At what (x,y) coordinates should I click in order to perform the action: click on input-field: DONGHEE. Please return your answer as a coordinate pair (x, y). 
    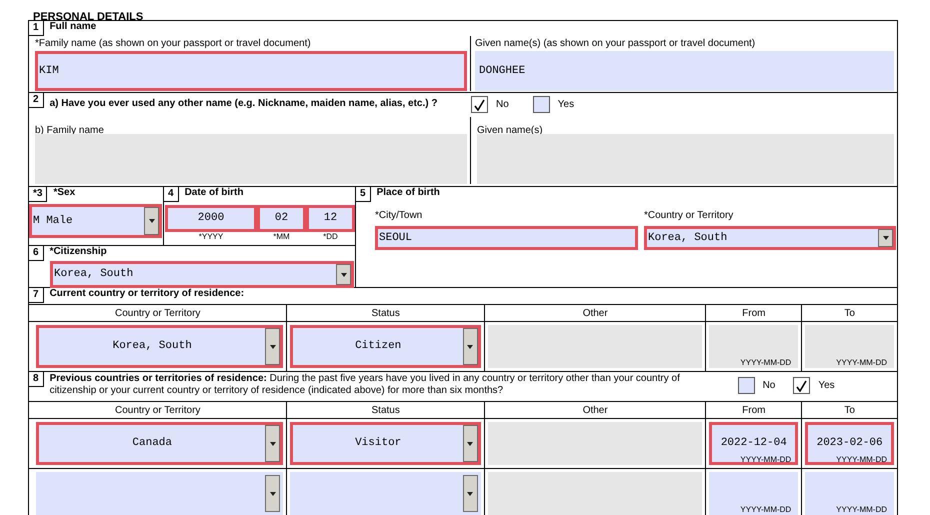
    Looking at the image, I should click on (684, 71).